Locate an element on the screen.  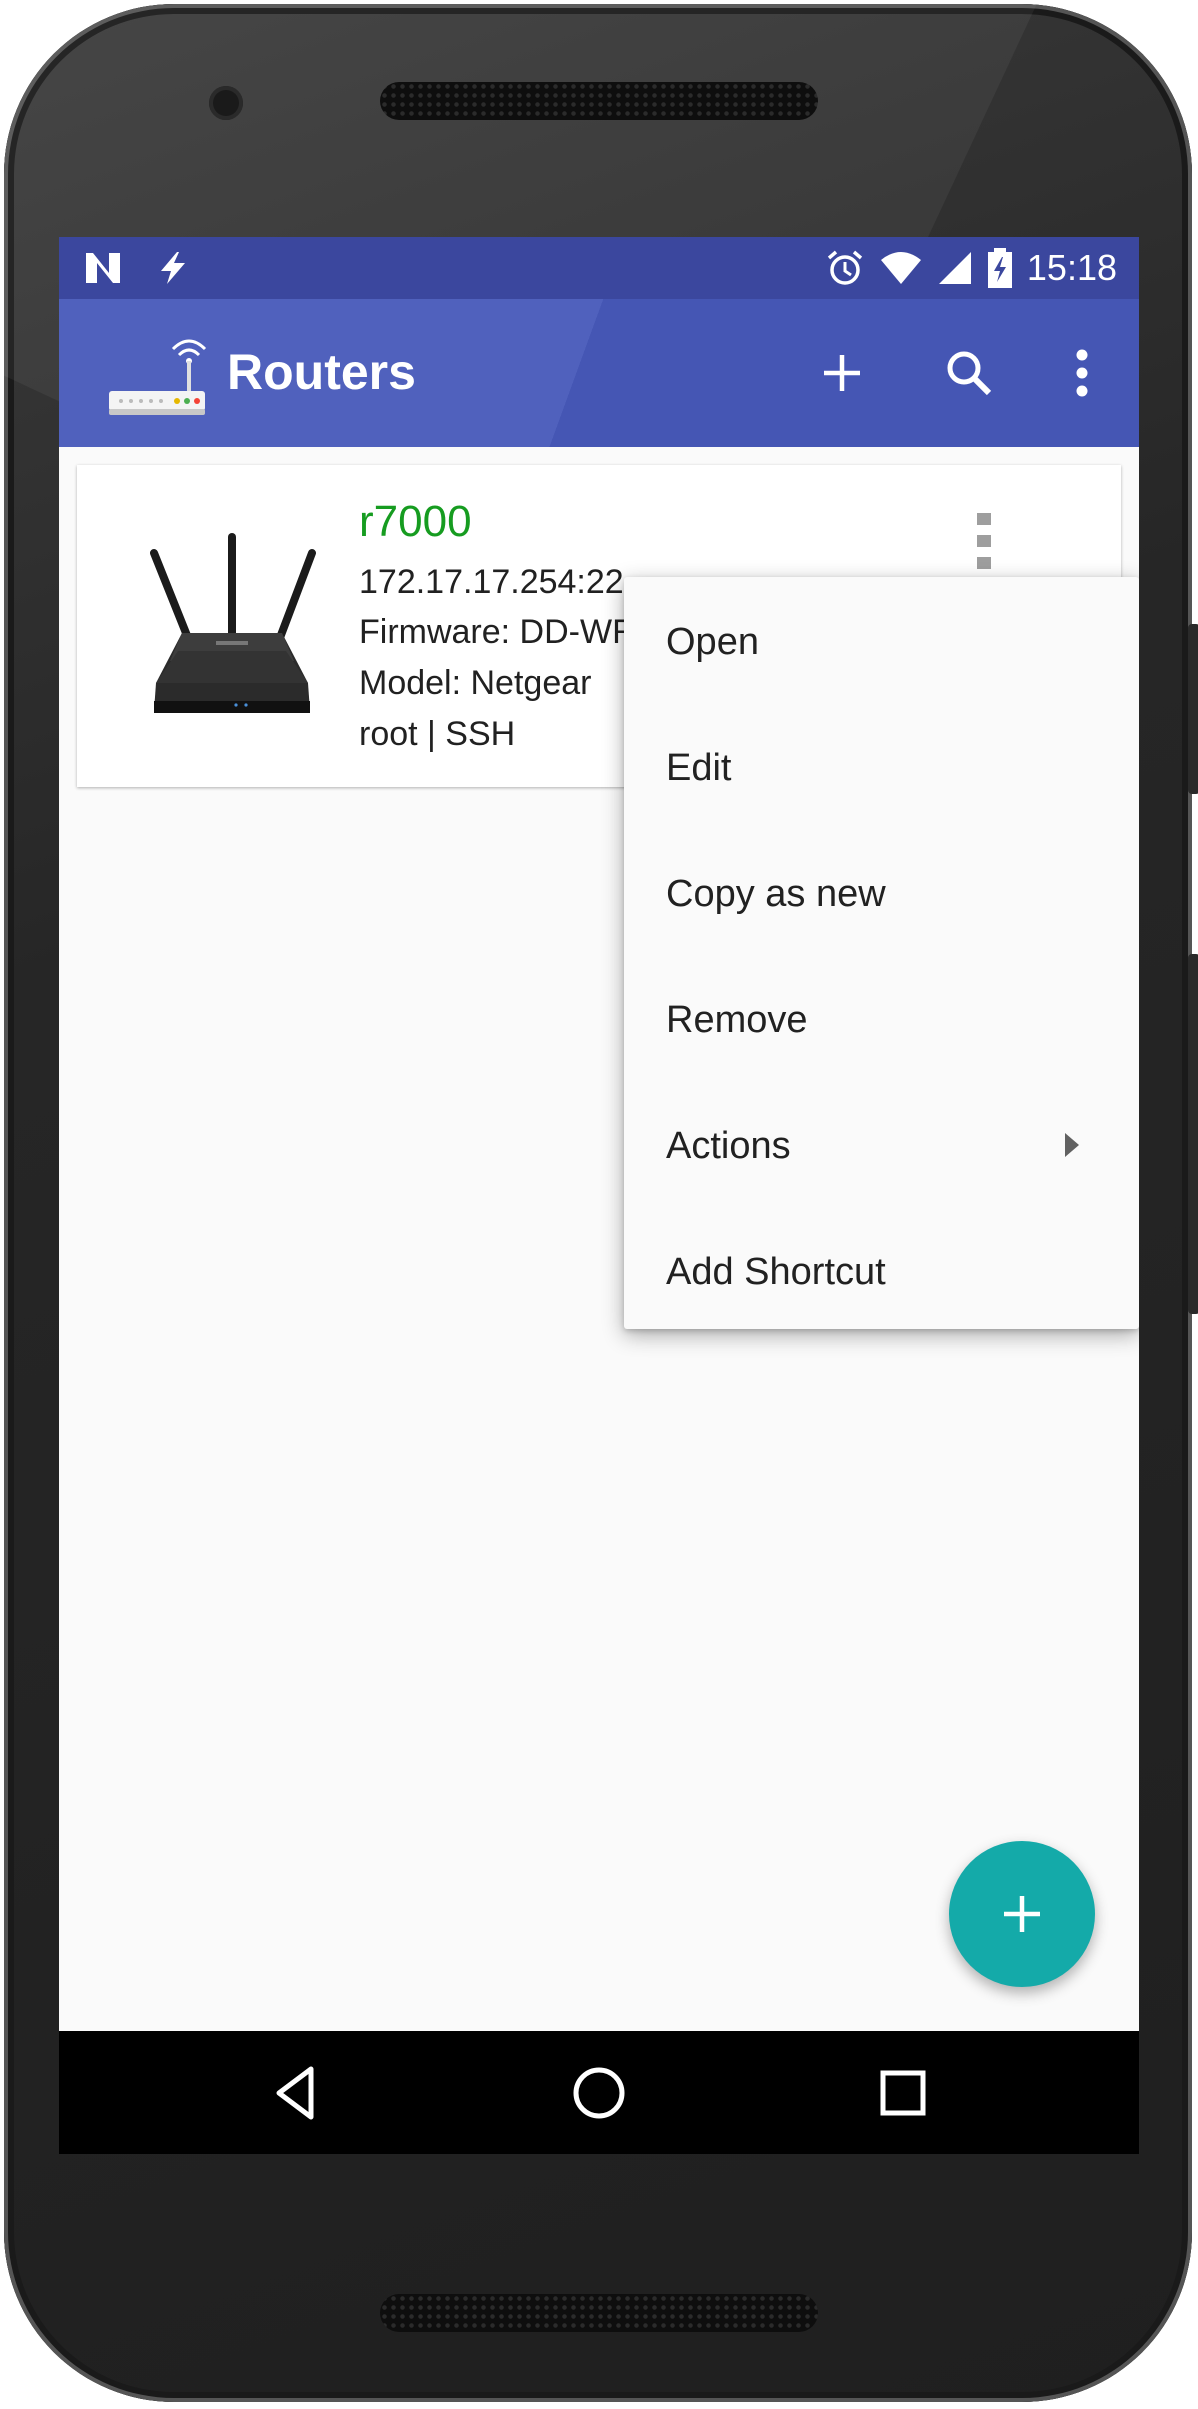
overflow-menu-button is located at coordinates (1082, 373).